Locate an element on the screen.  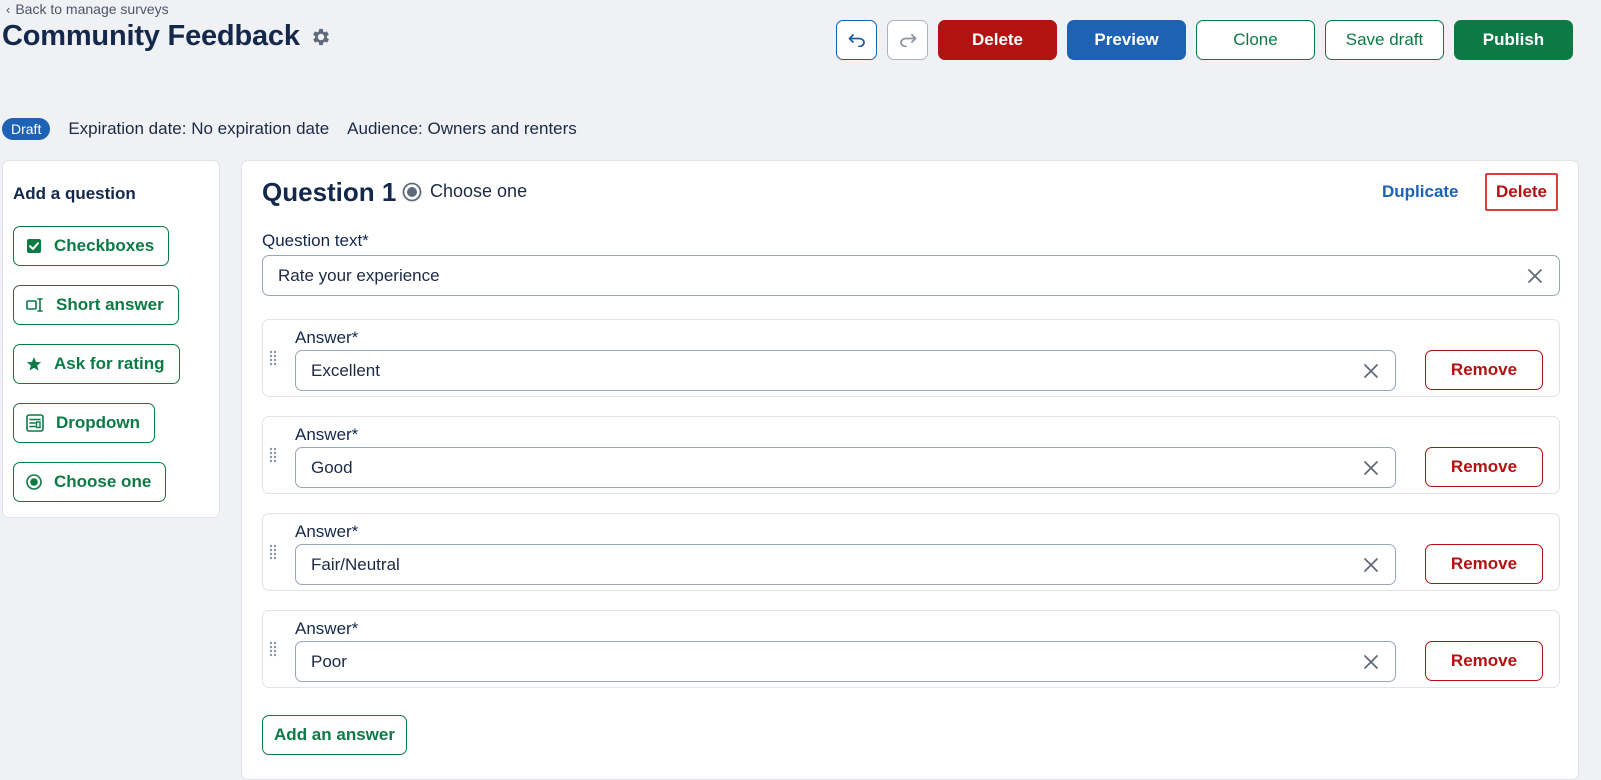
save-draft-button: Save draft is located at coordinates (1384, 40).